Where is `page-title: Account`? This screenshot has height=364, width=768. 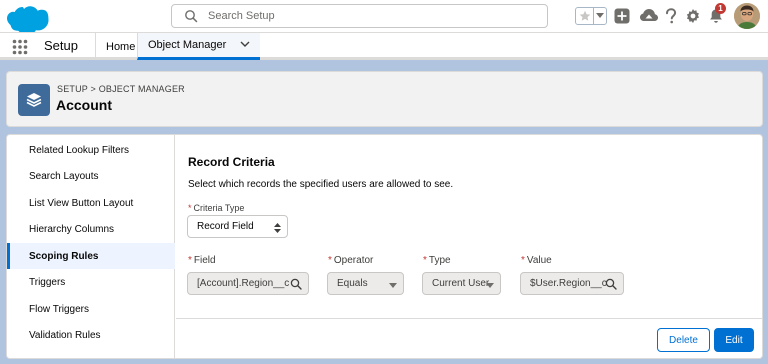
page-title: Account is located at coordinates (84, 105).